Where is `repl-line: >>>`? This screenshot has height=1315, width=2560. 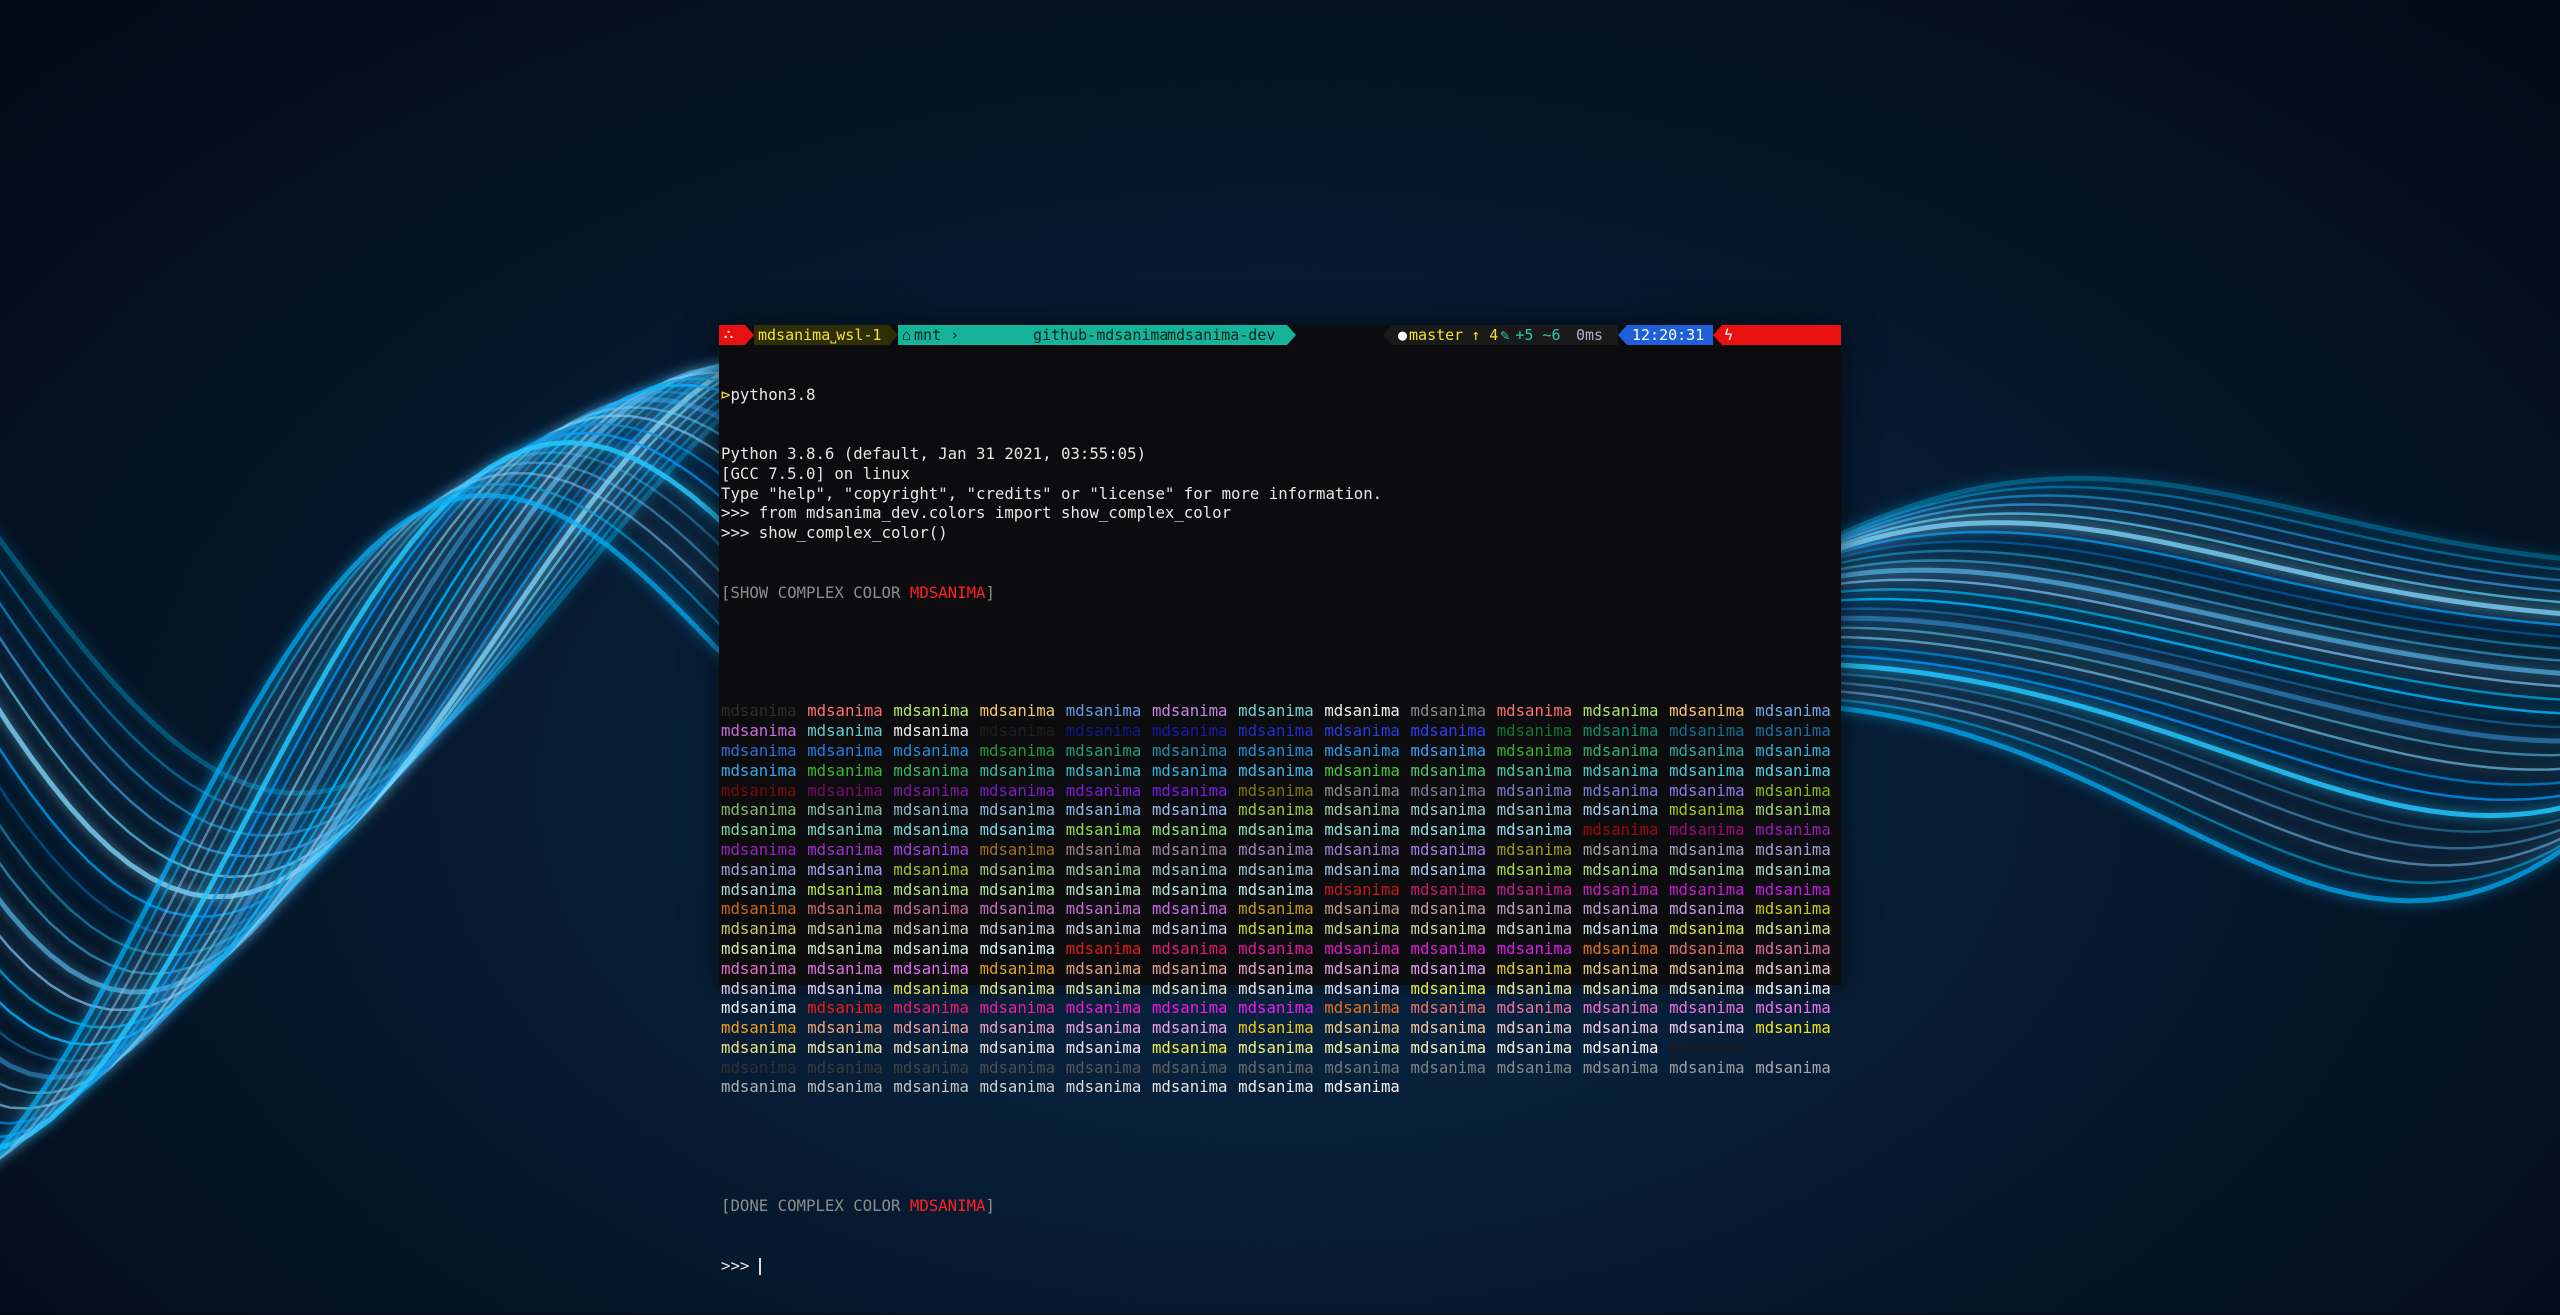
repl-line: >>> is located at coordinates (1280, 1266).